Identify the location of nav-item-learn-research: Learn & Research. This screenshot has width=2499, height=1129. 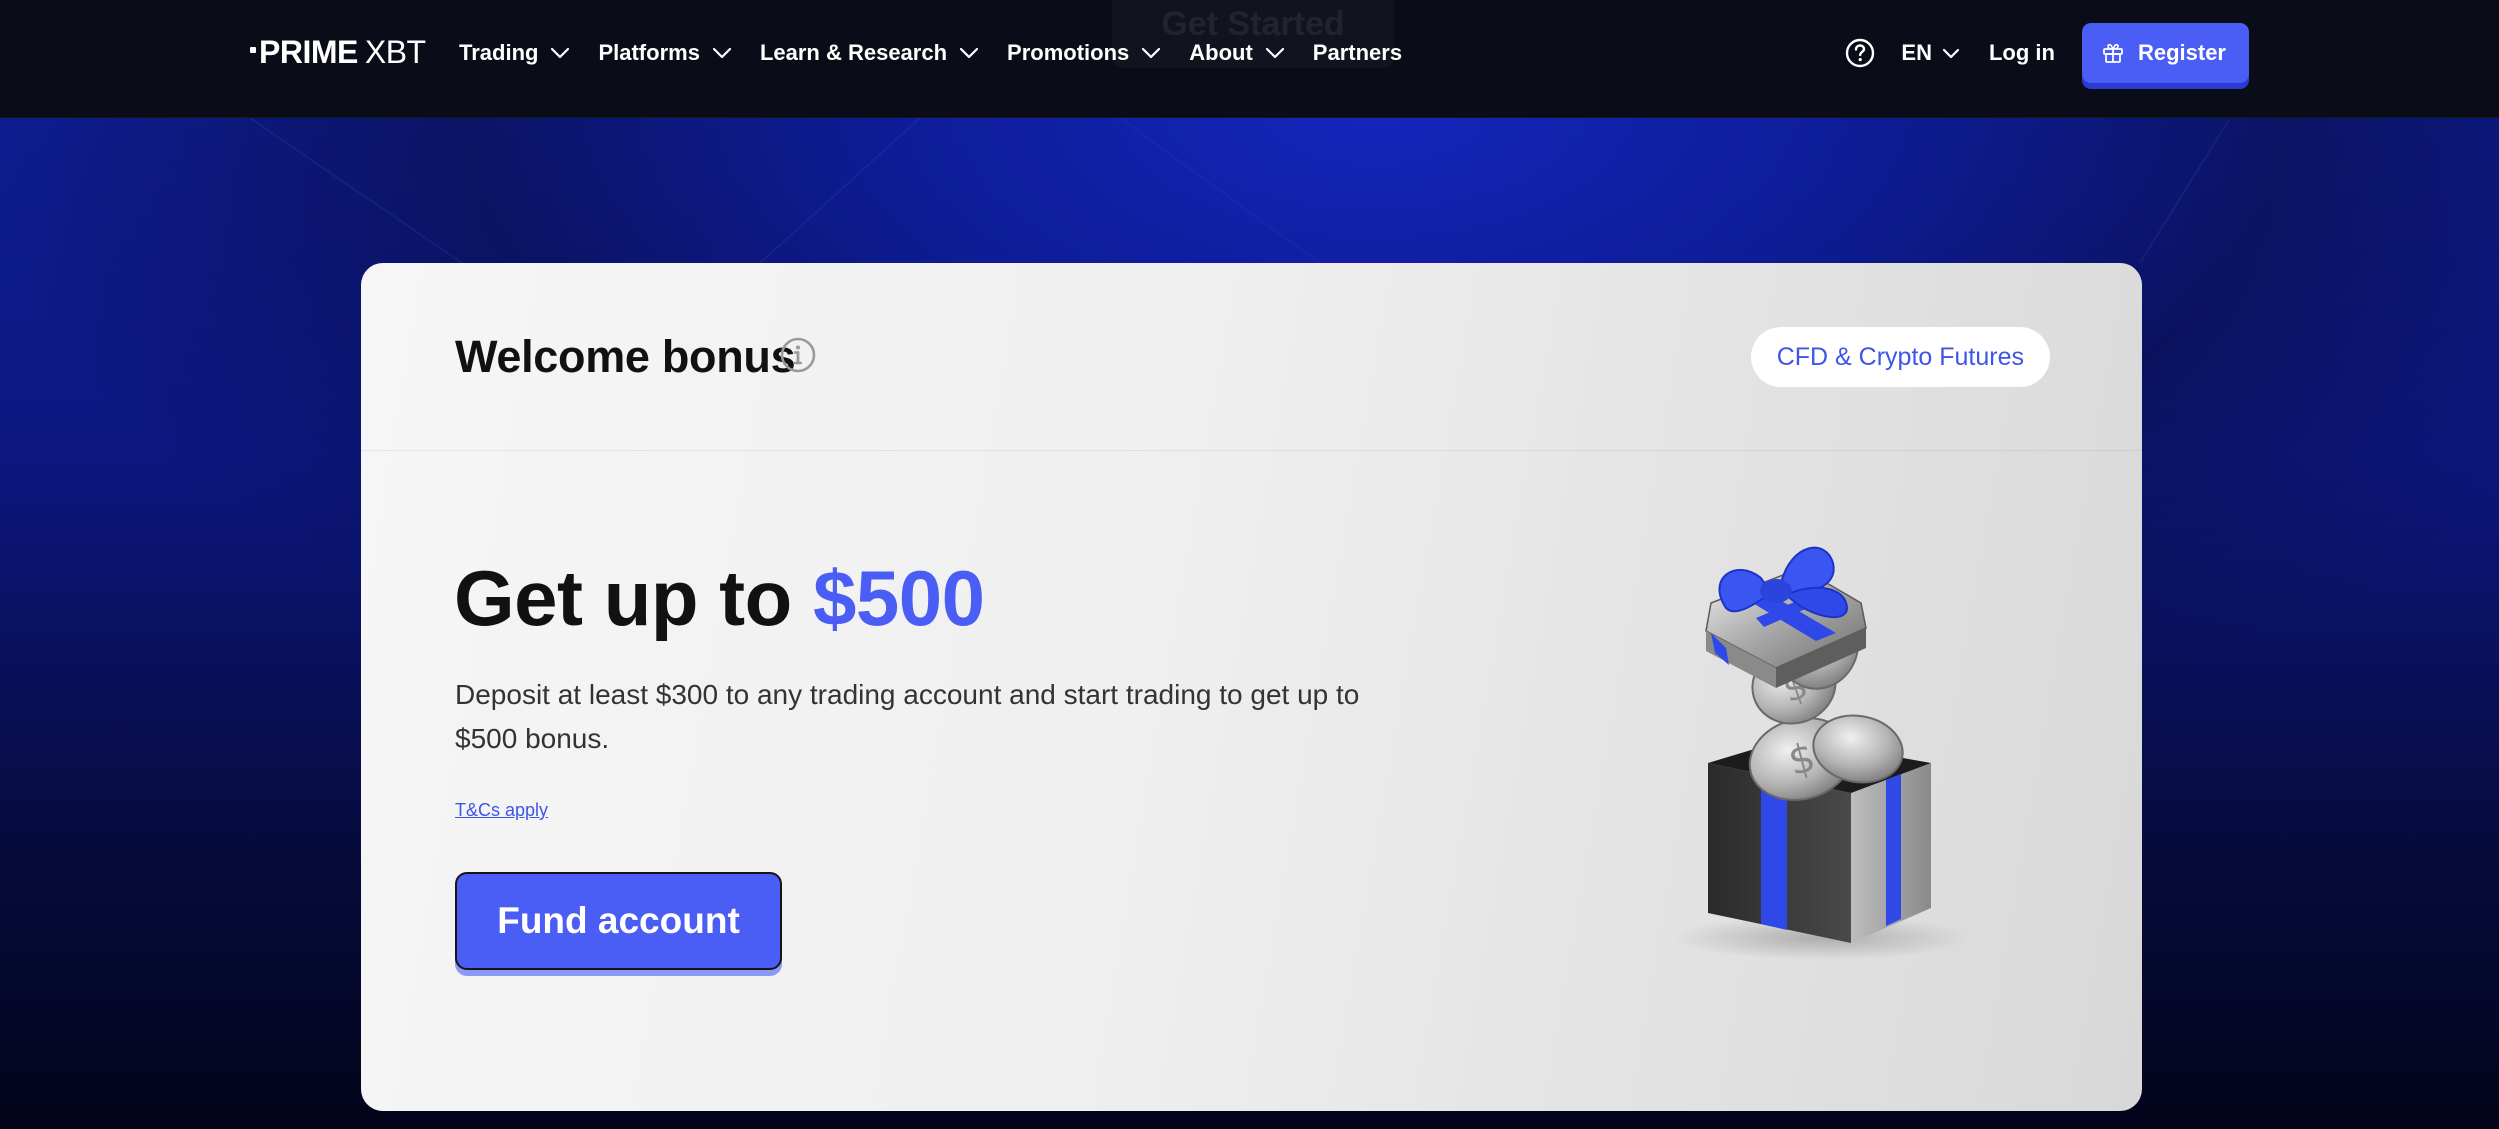
(869, 53).